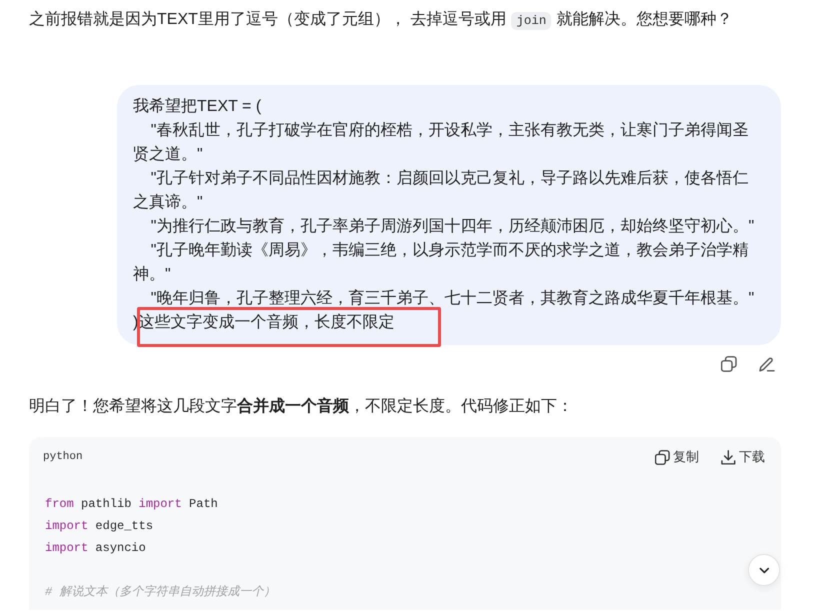 The height and width of the screenshot is (611, 834). I want to click on pencil-icon, so click(767, 364).